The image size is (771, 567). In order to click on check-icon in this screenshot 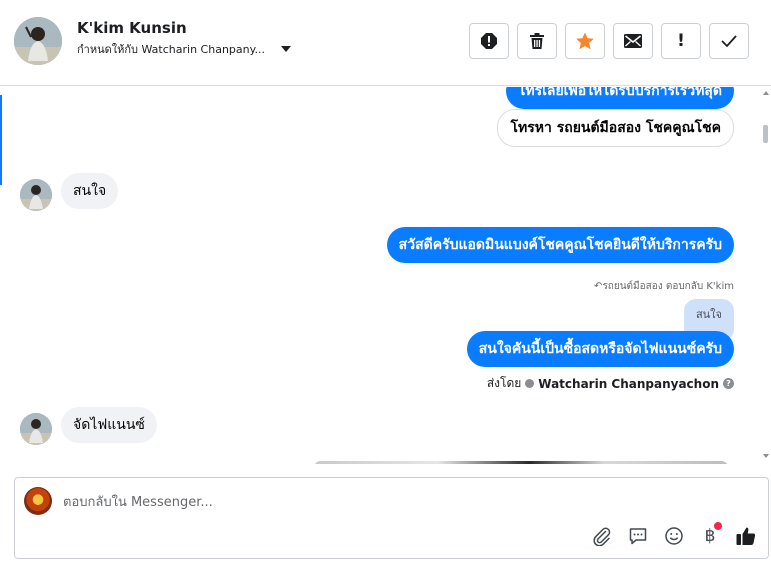, I will do `click(729, 41)`.